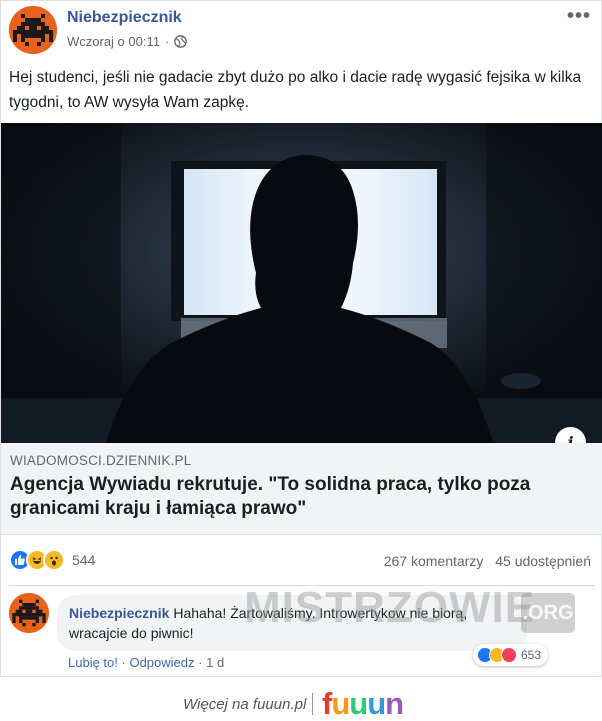 The height and width of the screenshot is (721, 602). Describe the element at coordinates (579, 16) in the screenshot. I see `more-options-icon: •••` at that location.